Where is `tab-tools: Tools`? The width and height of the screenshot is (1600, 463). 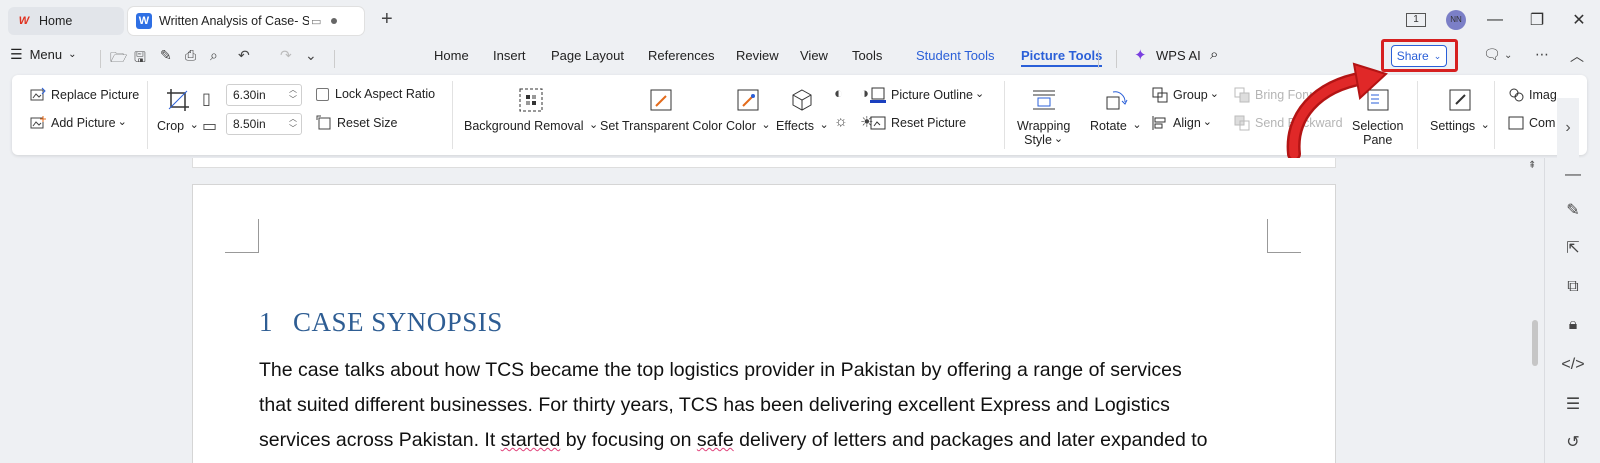 tab-tools: Tools is located at coordinates (867, 55).